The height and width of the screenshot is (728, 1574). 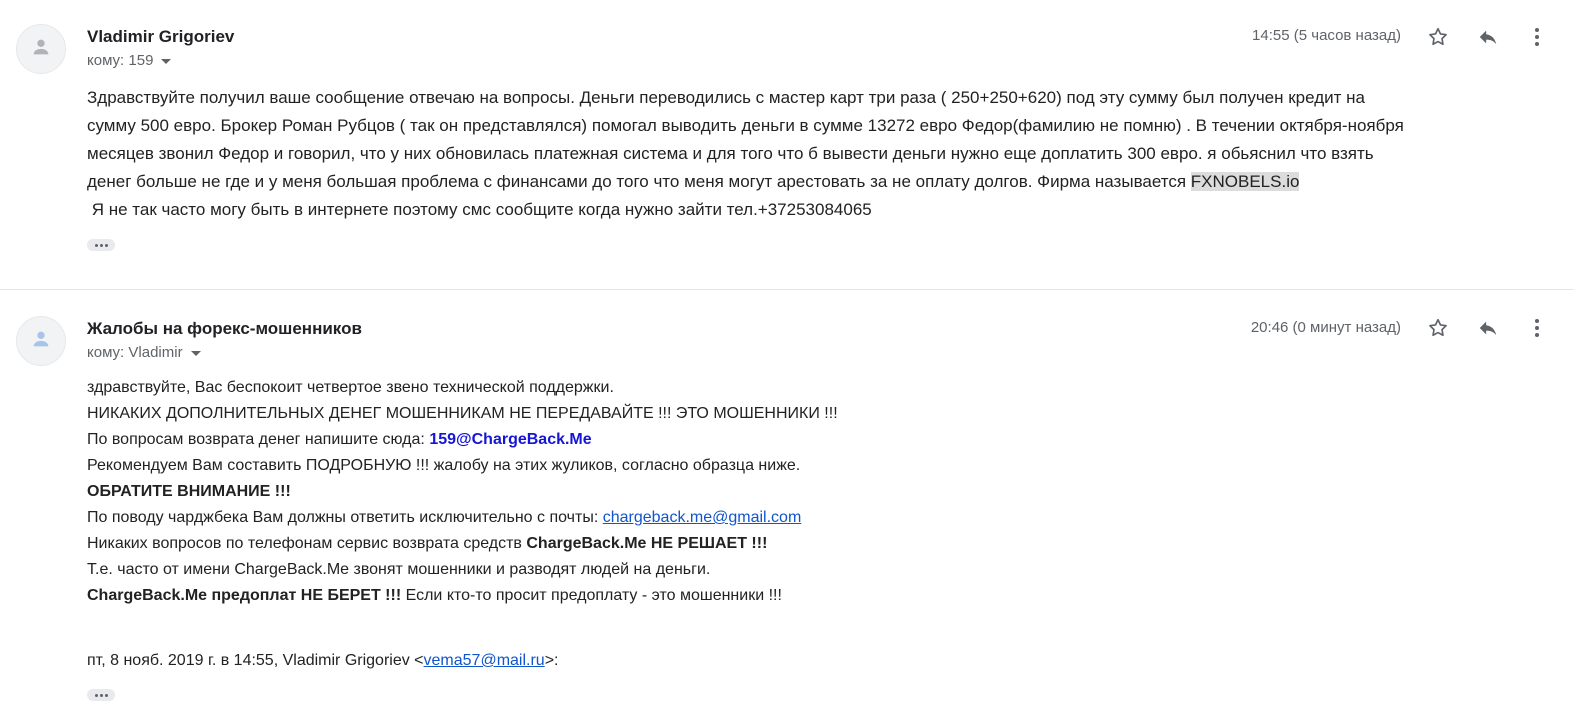 I want to click on attention-heading: ОБРАТИТЕ ВНИМАНИЕ !!!, so click(x=189, y=491).